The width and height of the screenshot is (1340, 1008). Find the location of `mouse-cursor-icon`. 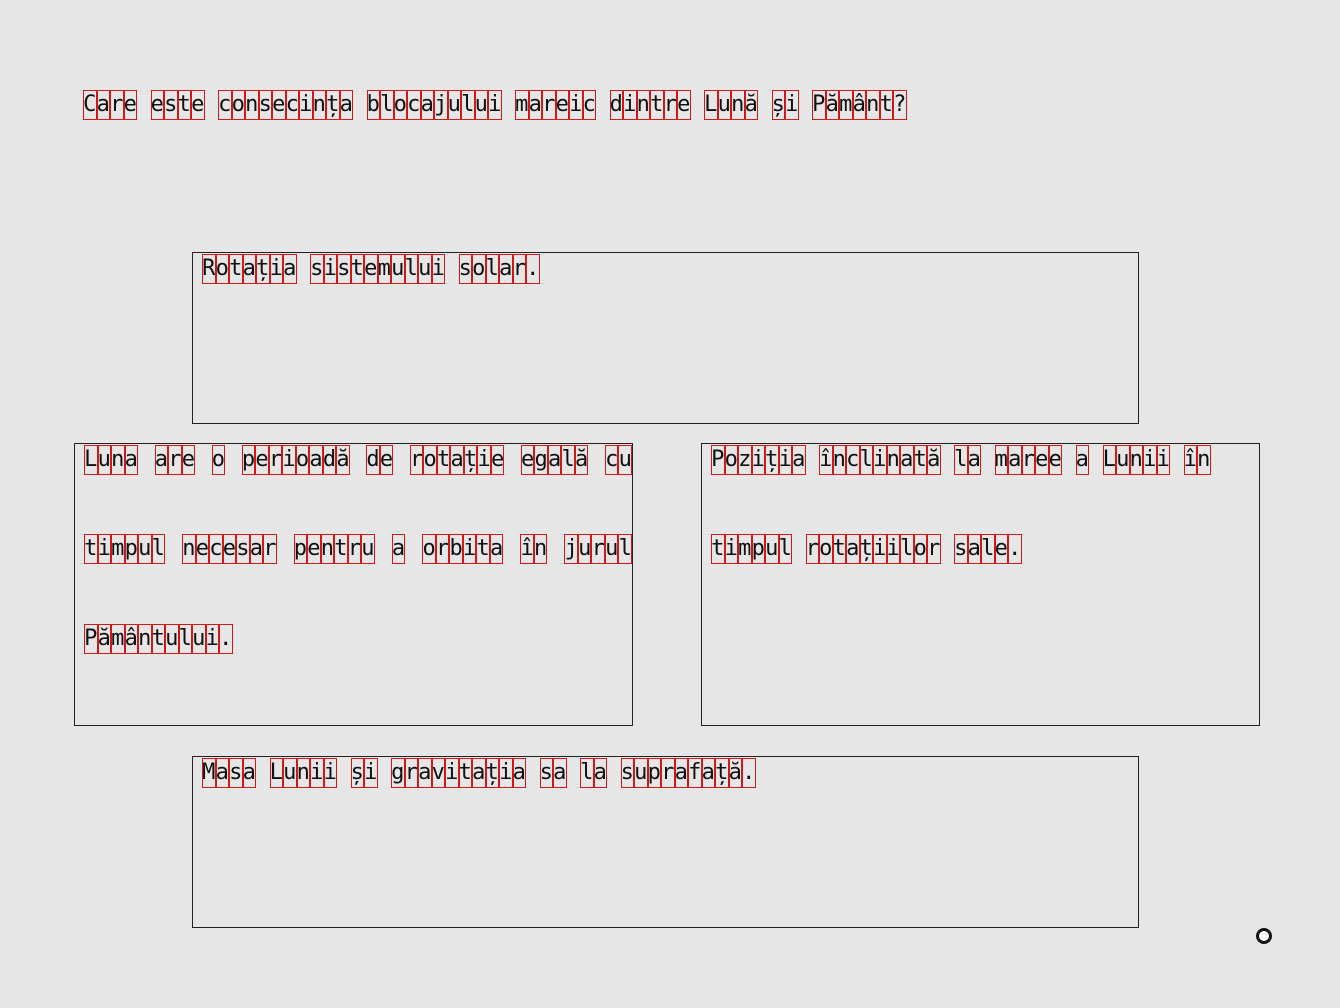

mouse-cursor-icon is located at coordinates (1264, 936).